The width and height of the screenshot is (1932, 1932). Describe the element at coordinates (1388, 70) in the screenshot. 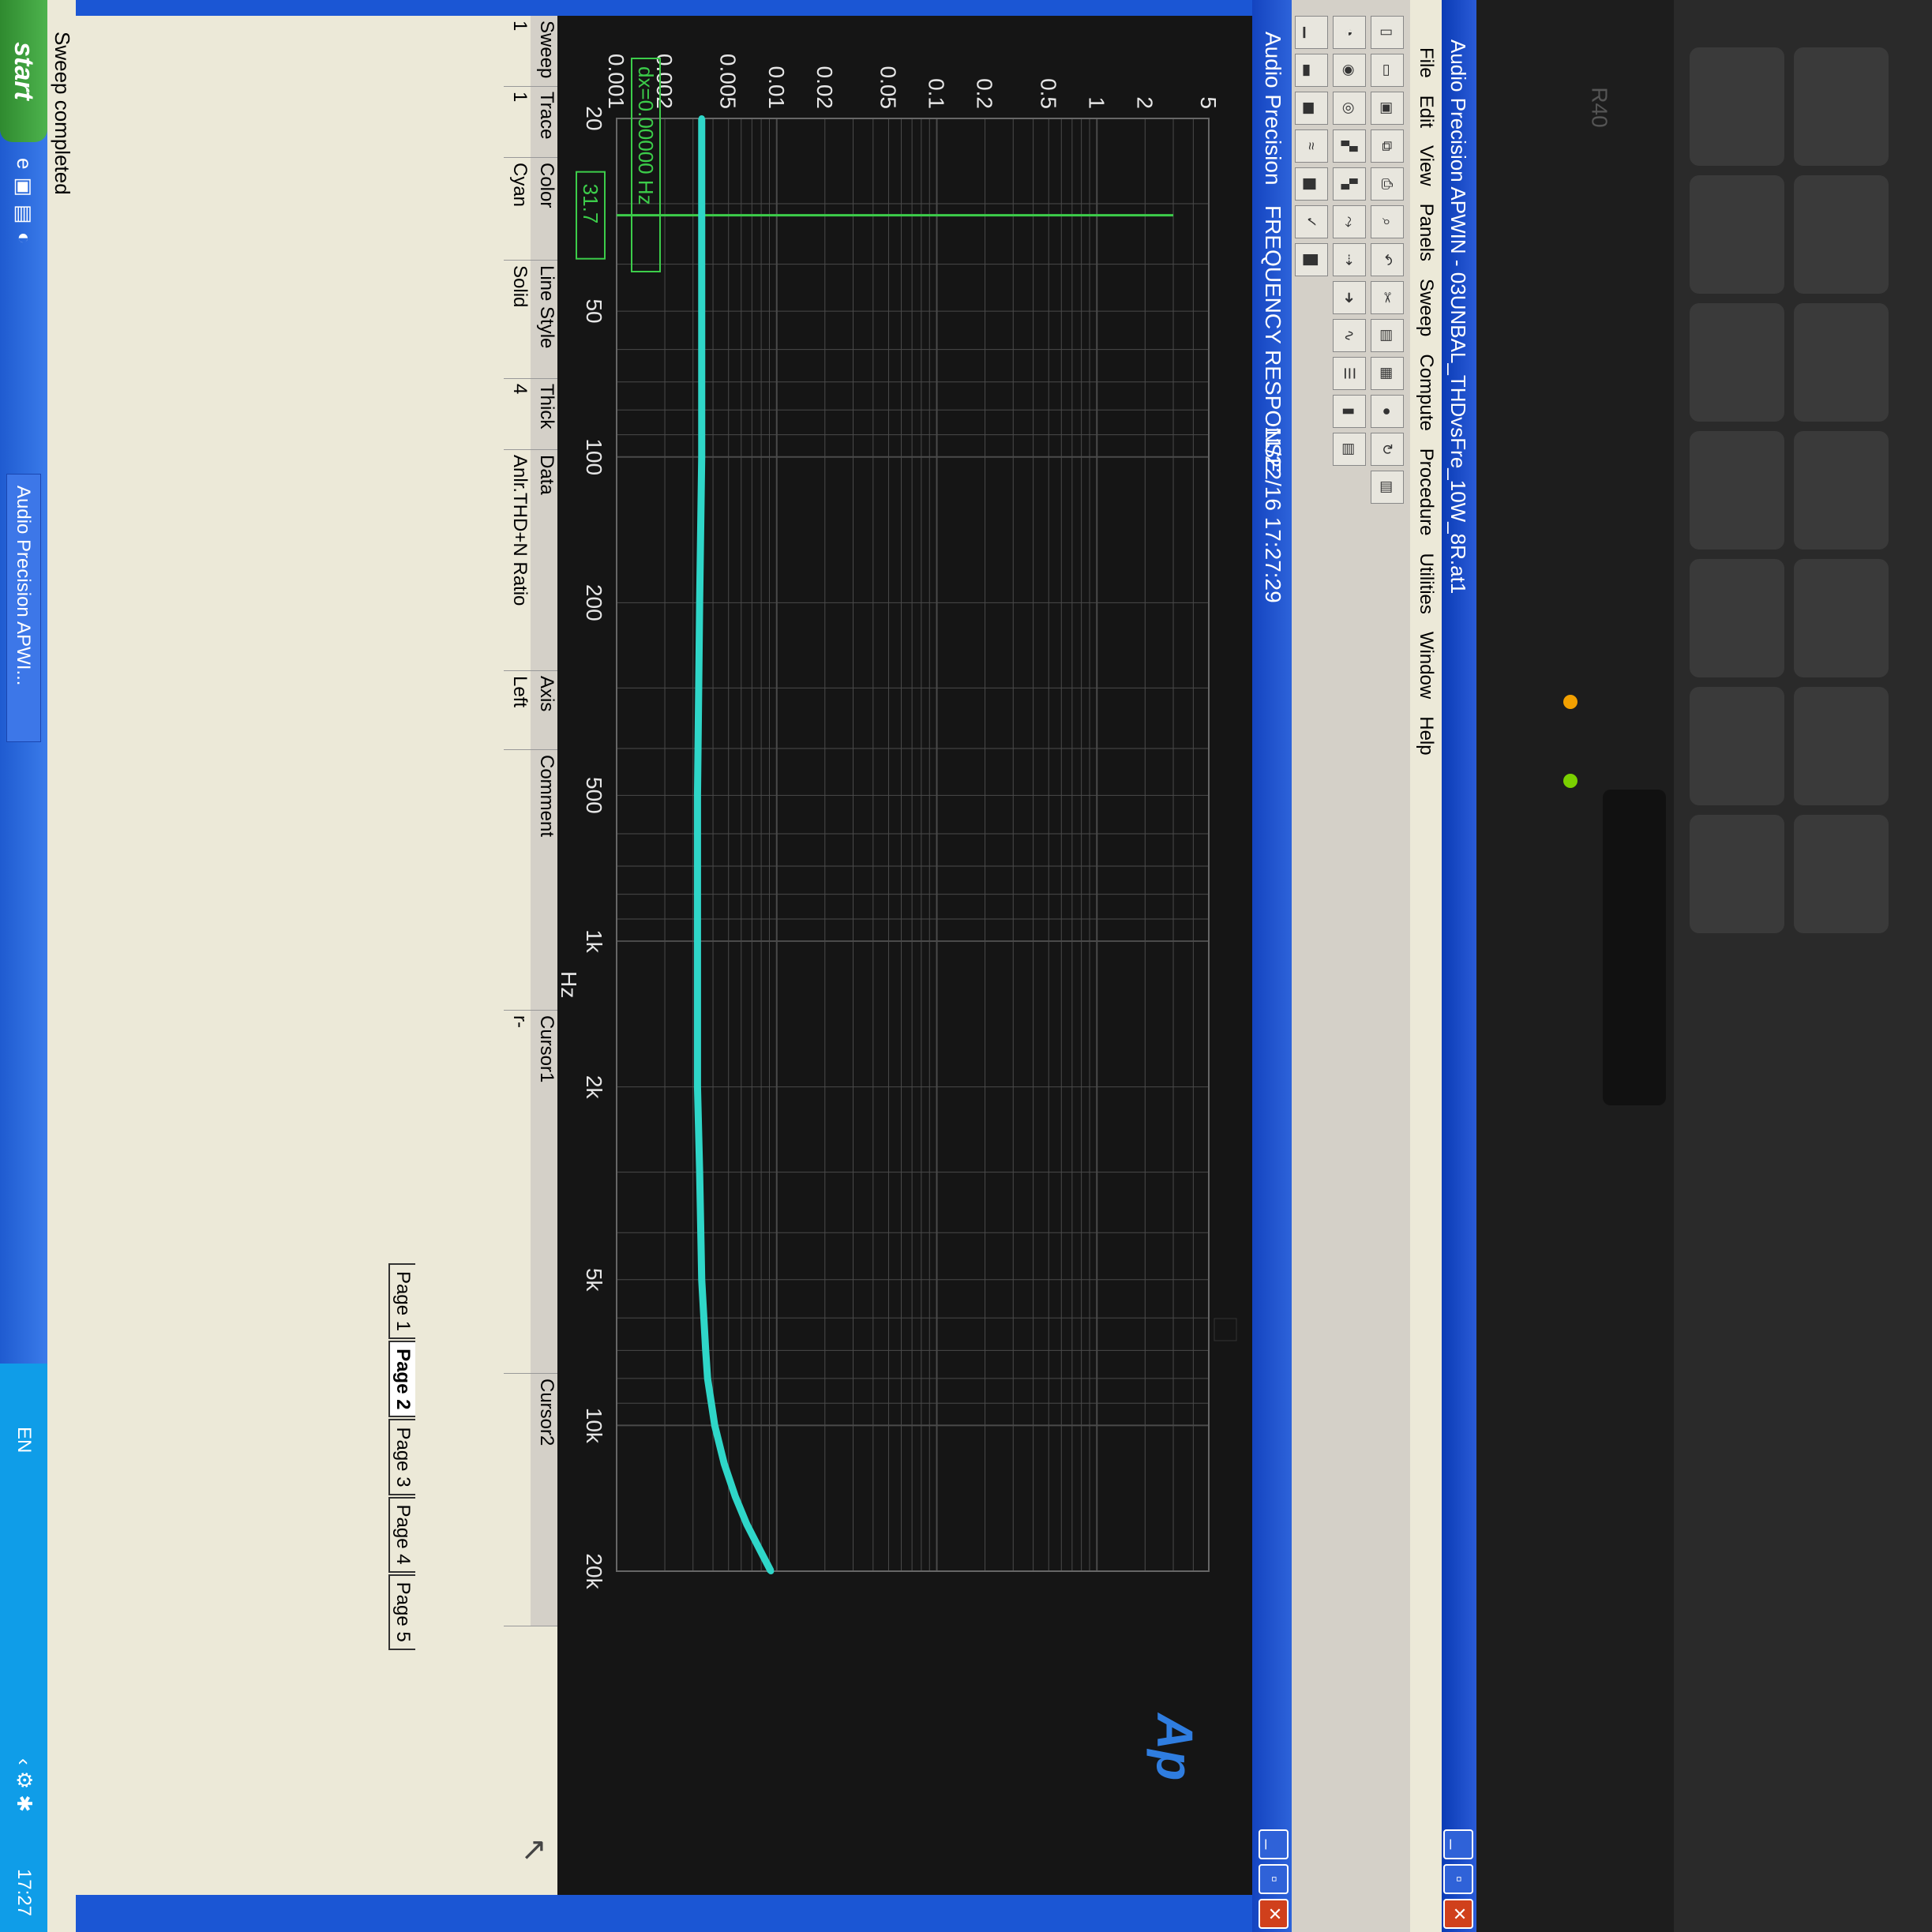

I see `open-file-icon: ▭` at that location.